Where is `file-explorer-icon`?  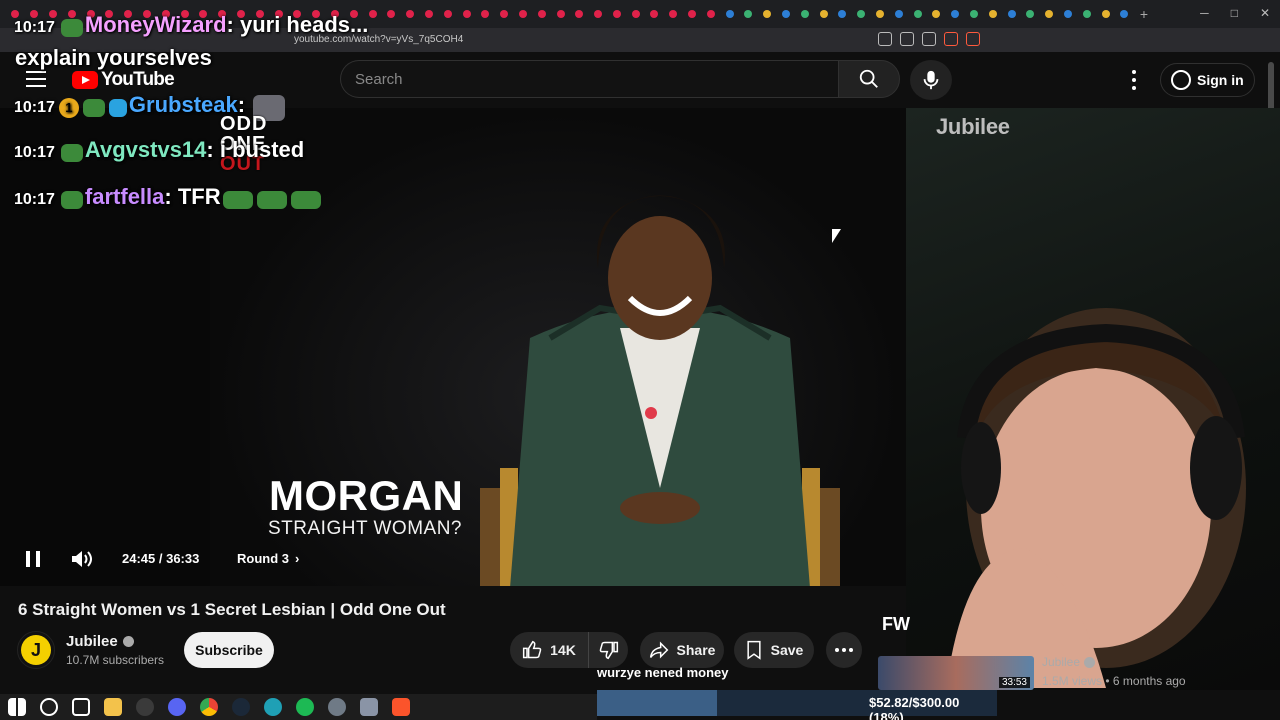
file-explorer-icon is located at coordinates (113, 707).